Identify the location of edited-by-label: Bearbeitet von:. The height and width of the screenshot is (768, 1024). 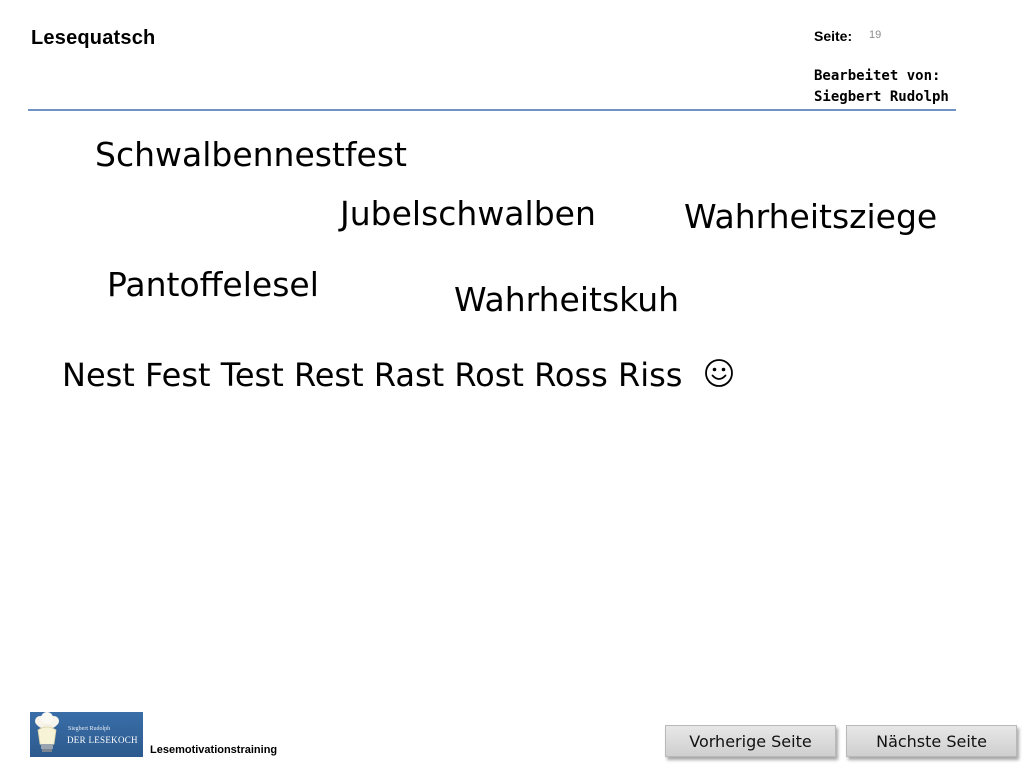
(877, 76).